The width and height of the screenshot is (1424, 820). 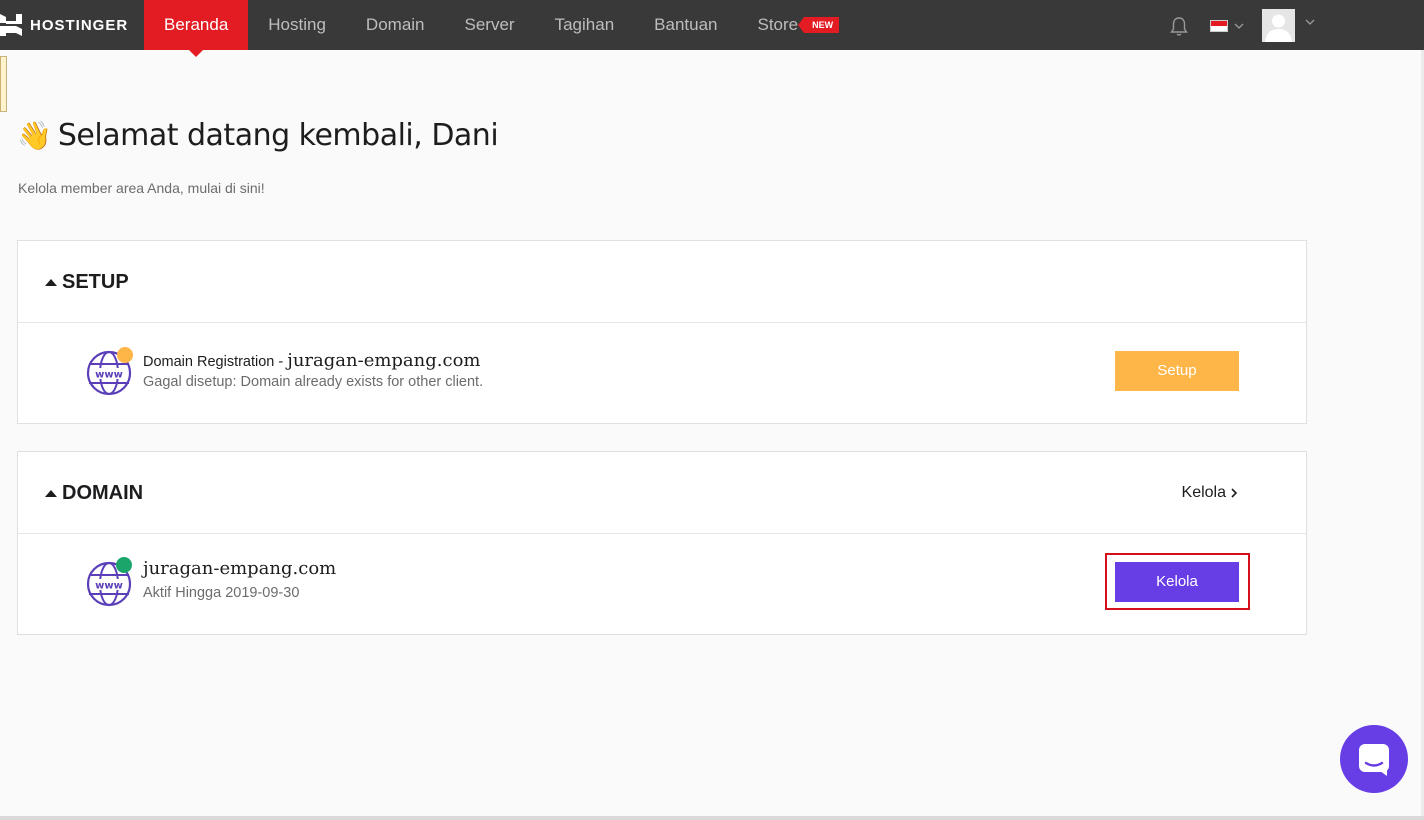 I want to click on domain-card-header: DOMAIN Kelola, so click(x=662, y=493).